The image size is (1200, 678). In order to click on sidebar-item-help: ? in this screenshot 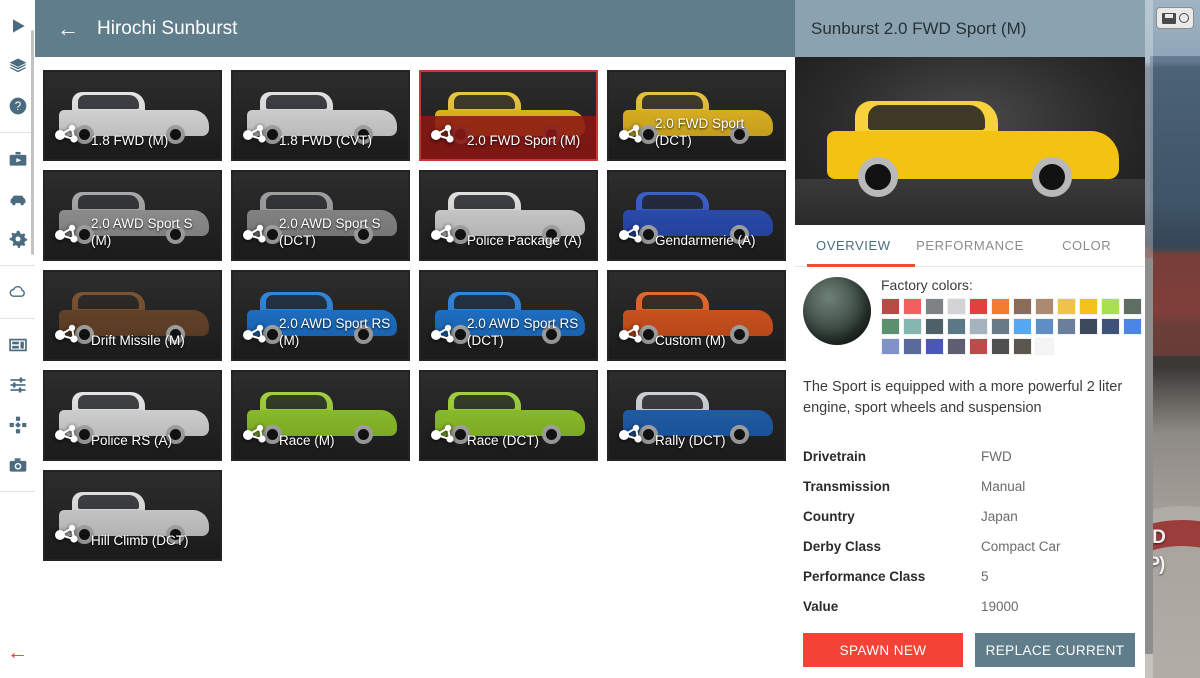, I will do `click(17, 106)`.